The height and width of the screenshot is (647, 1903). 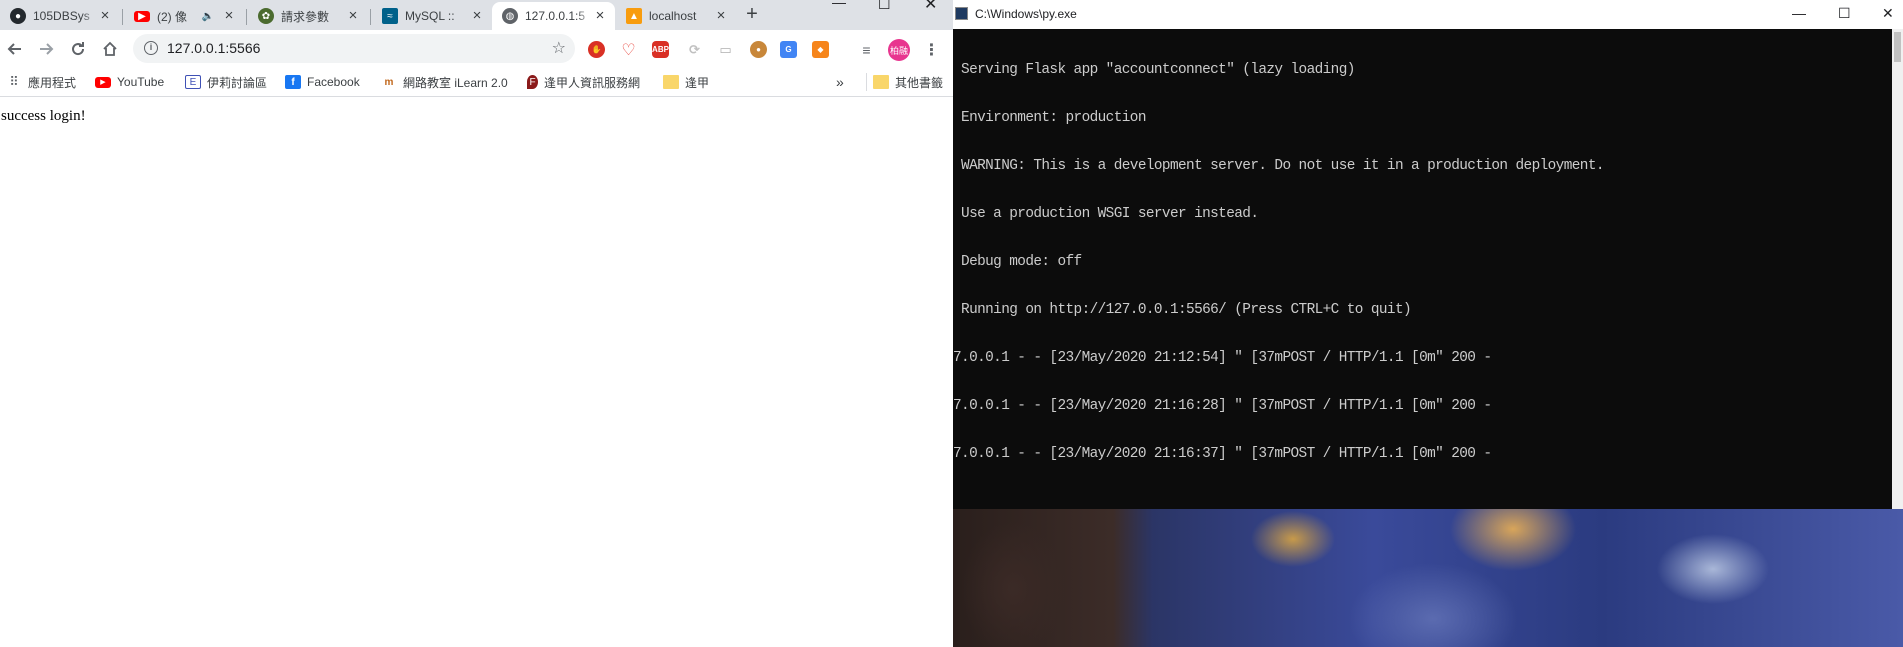 I want to click on bookmark-eyny: E 伊莉討論區, so click(x=226, y=82).